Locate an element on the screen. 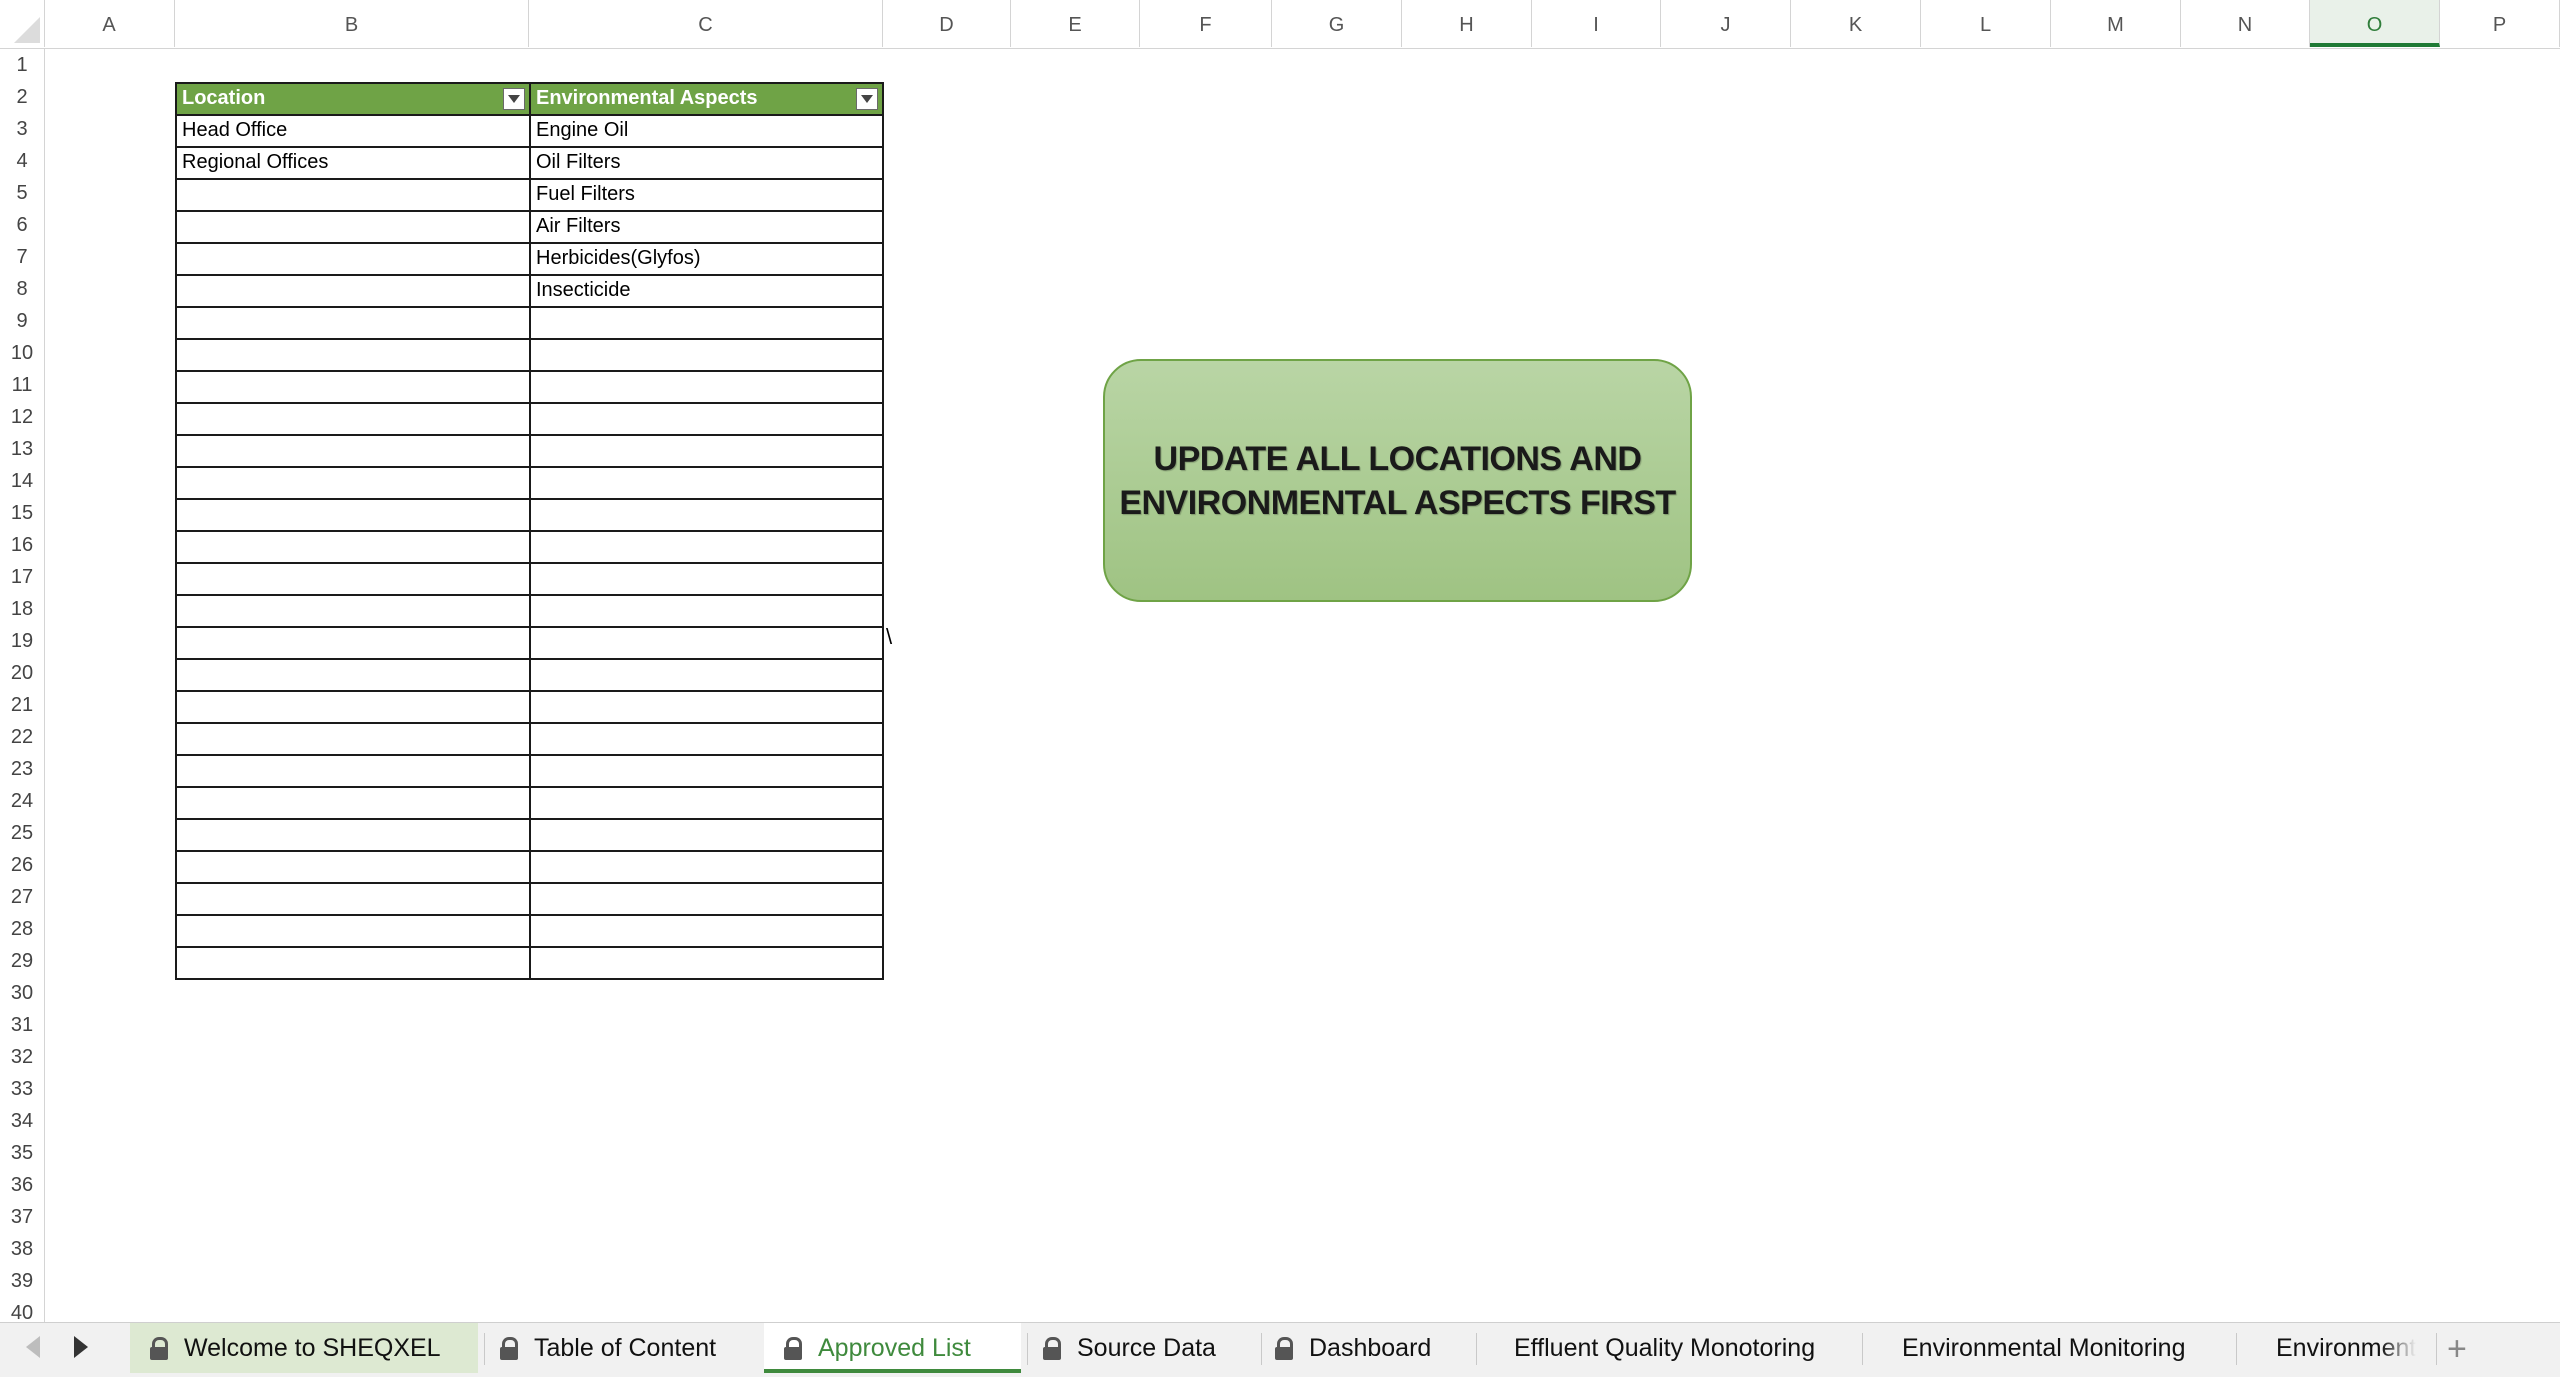 This screenshot has width=2560, height=1377. row-header-34: 34 is located at coordinates (22, 1120).